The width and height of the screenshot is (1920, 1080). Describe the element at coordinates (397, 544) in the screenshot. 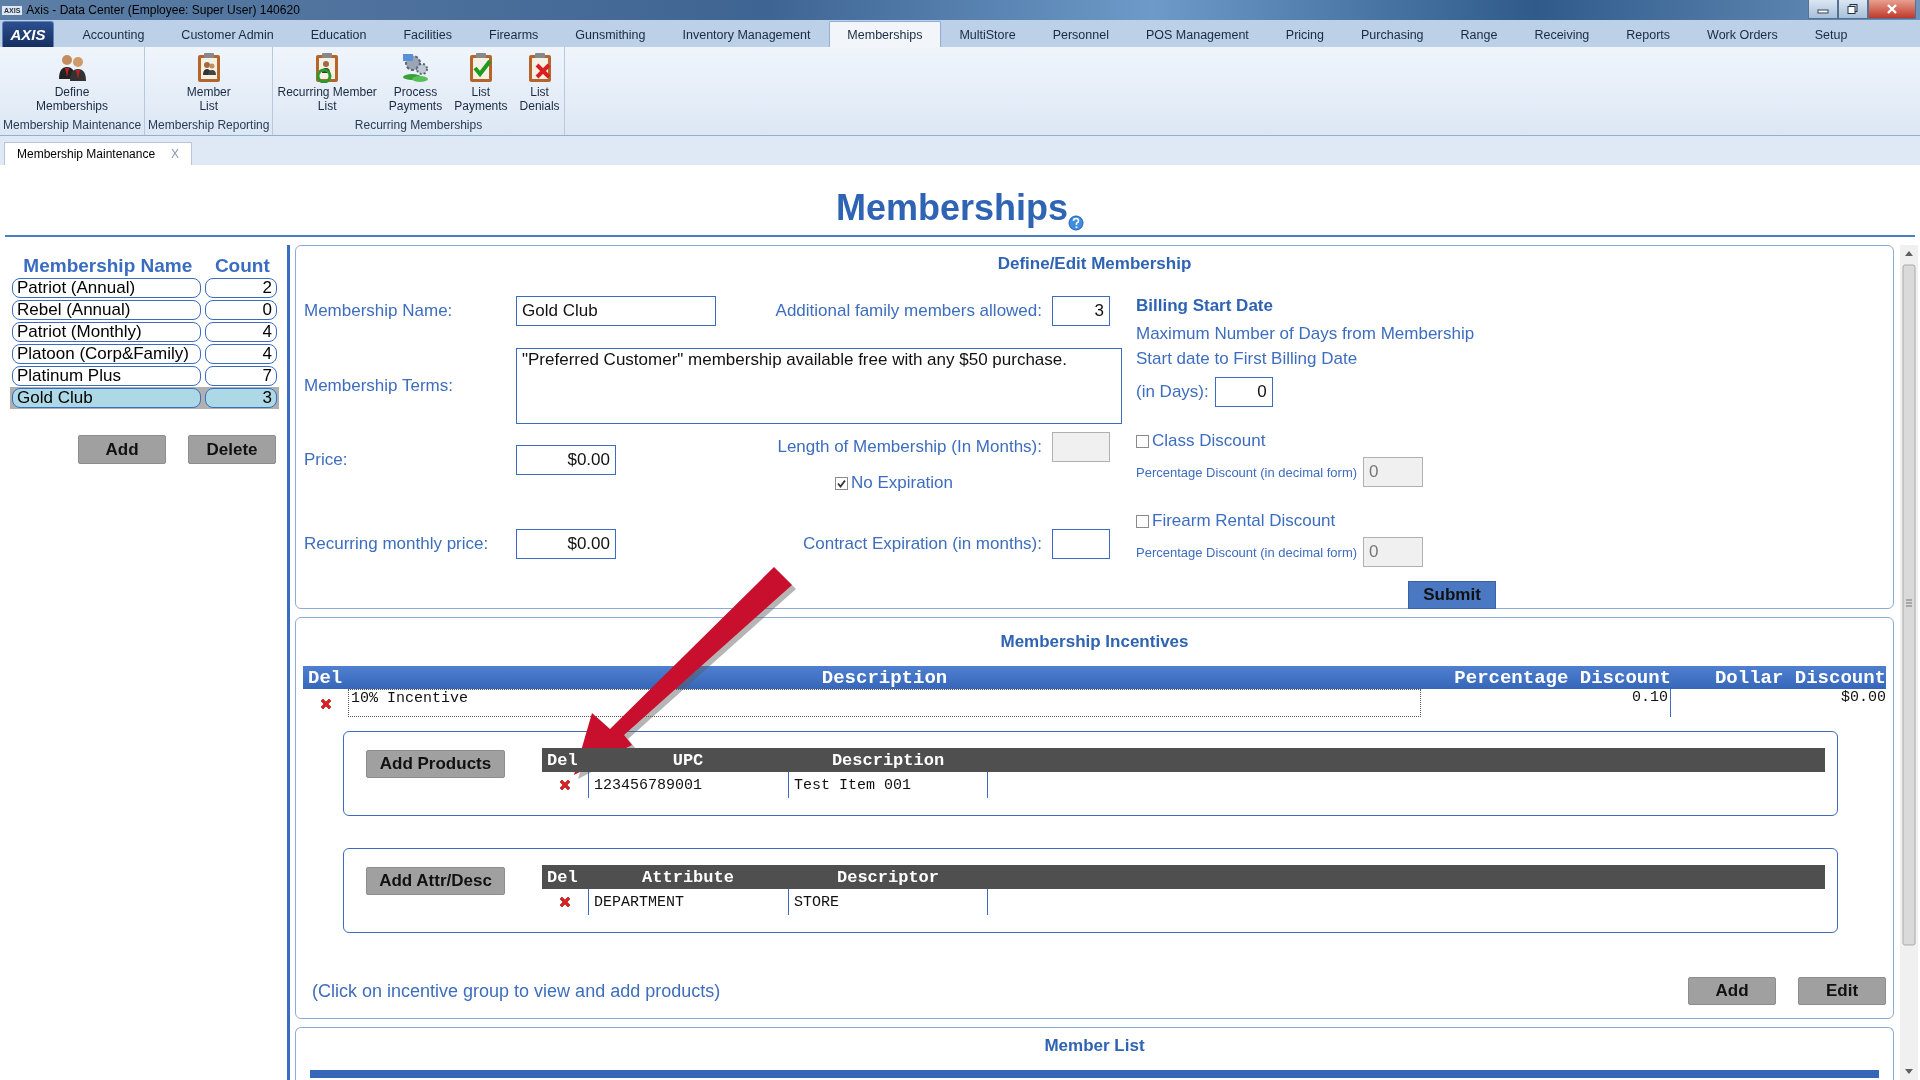

I see `field-label: Recurring monthly price:` at that location.